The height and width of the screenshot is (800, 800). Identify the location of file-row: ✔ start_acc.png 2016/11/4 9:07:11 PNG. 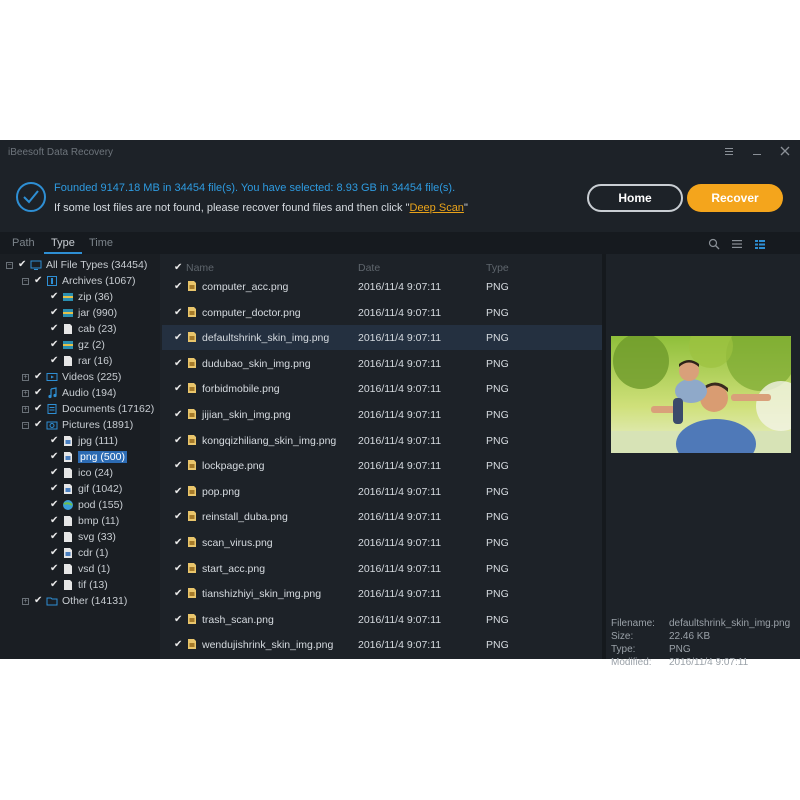
(382, 568).